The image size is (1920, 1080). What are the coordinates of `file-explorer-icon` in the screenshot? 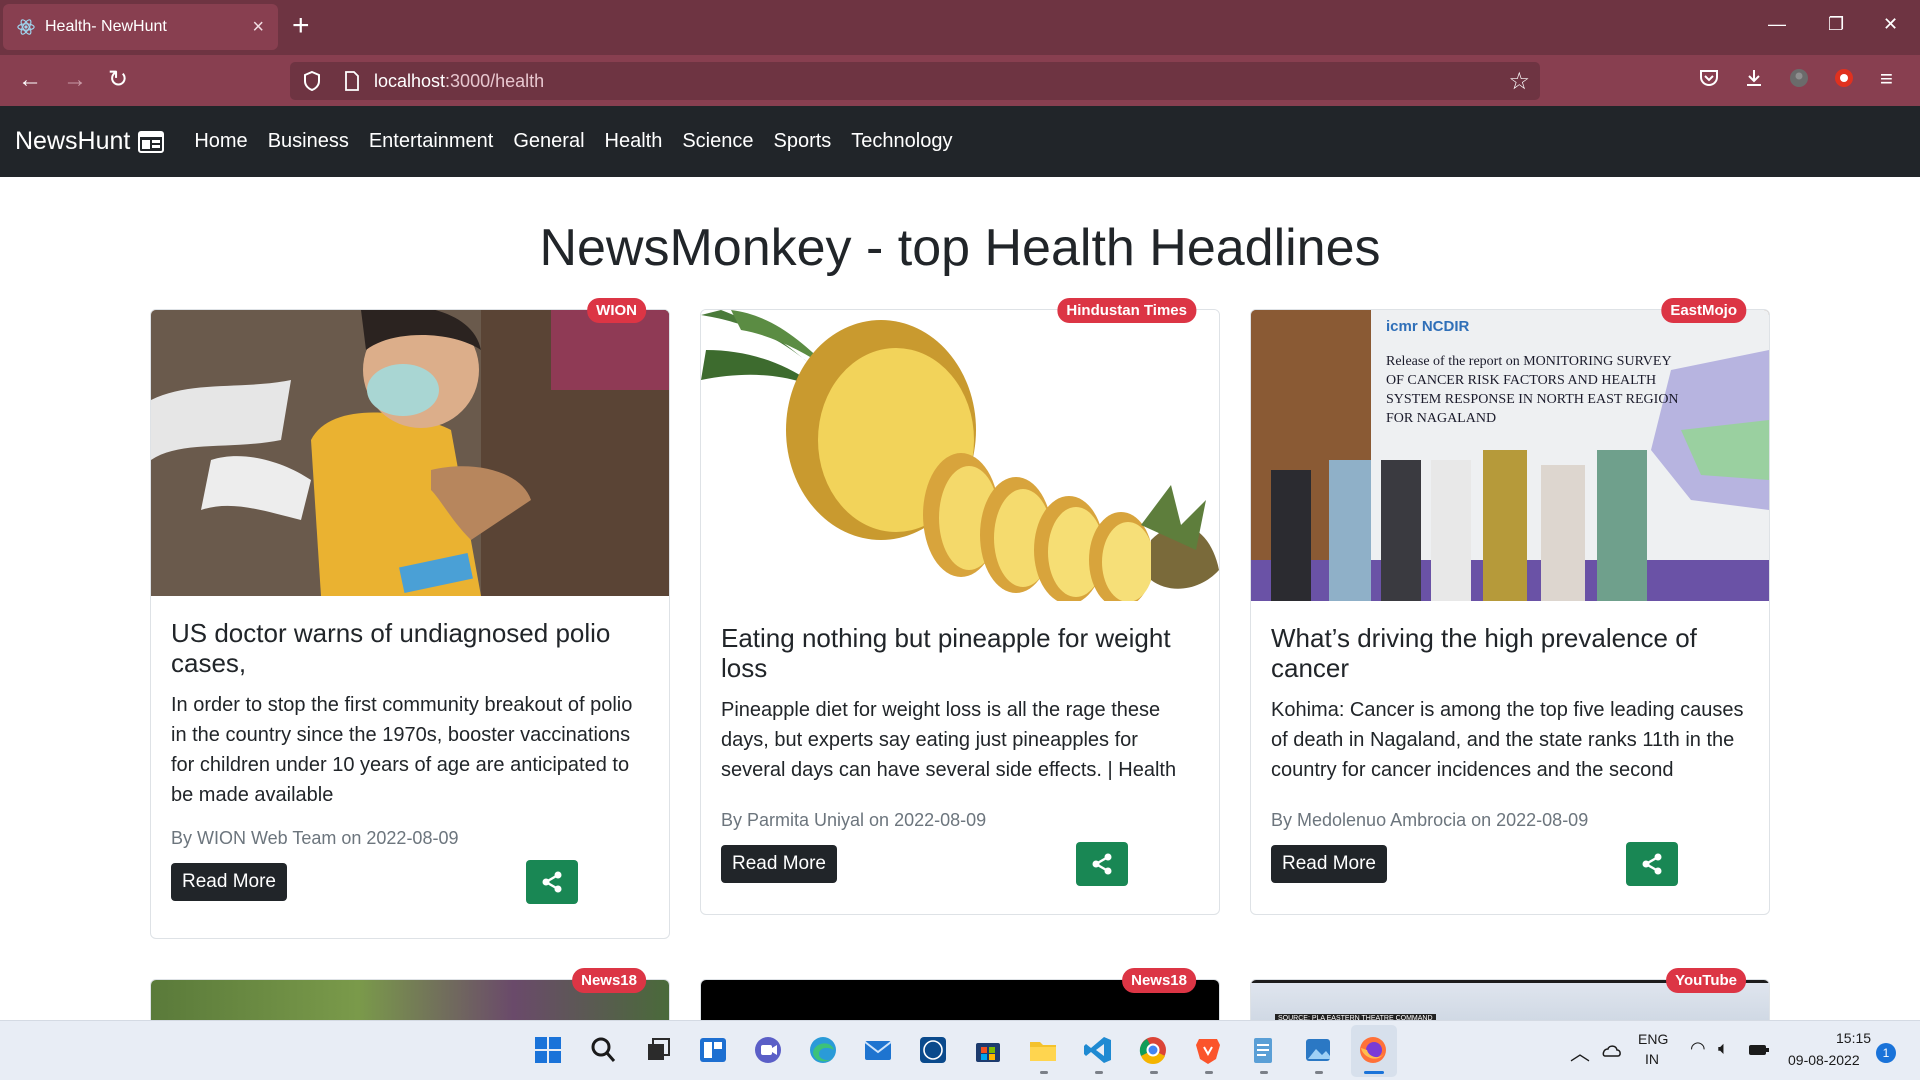 It's located at (1043, 1050).